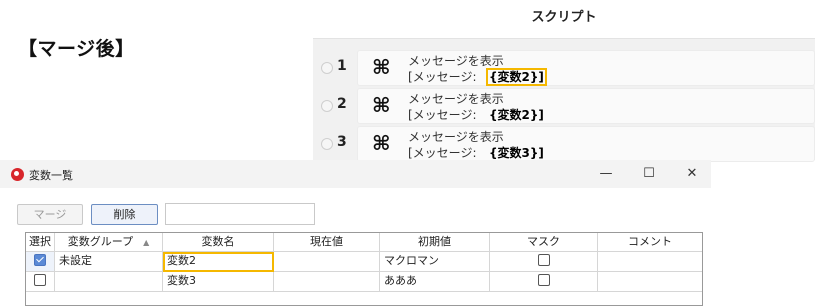  Describe the element at coordinates (218, 282) in the screenshot. I see `name-cell: 変数3` at that location.